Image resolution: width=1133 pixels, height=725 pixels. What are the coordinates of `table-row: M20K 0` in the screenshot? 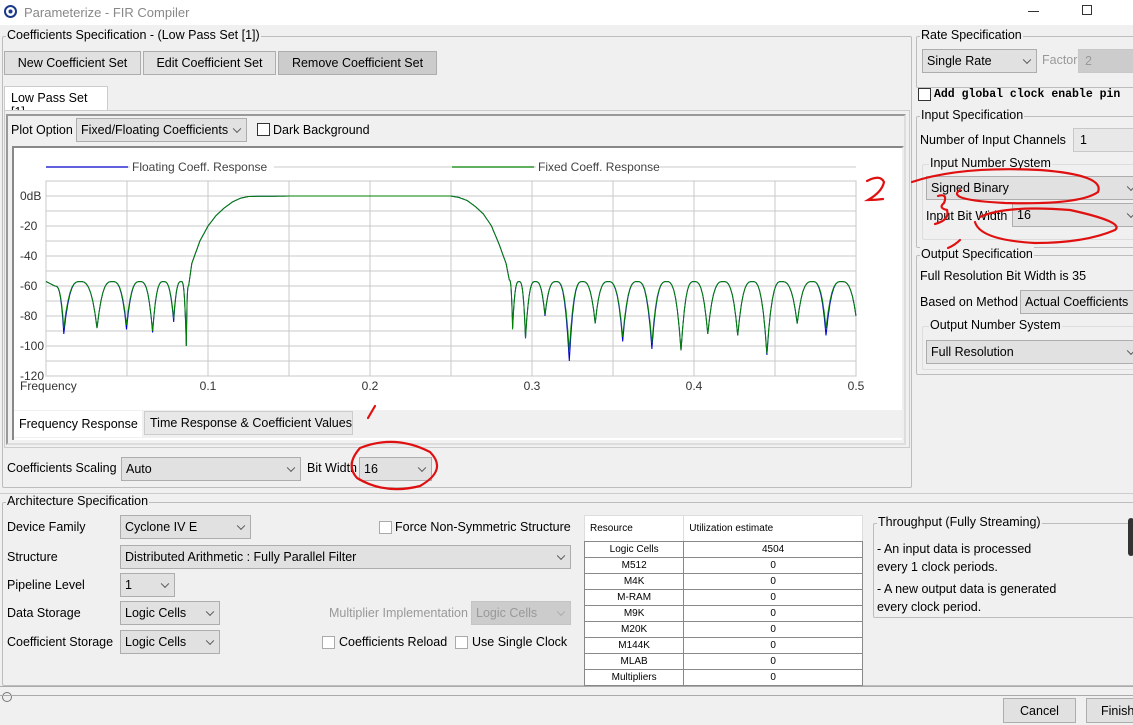 It's located at (723, 629).